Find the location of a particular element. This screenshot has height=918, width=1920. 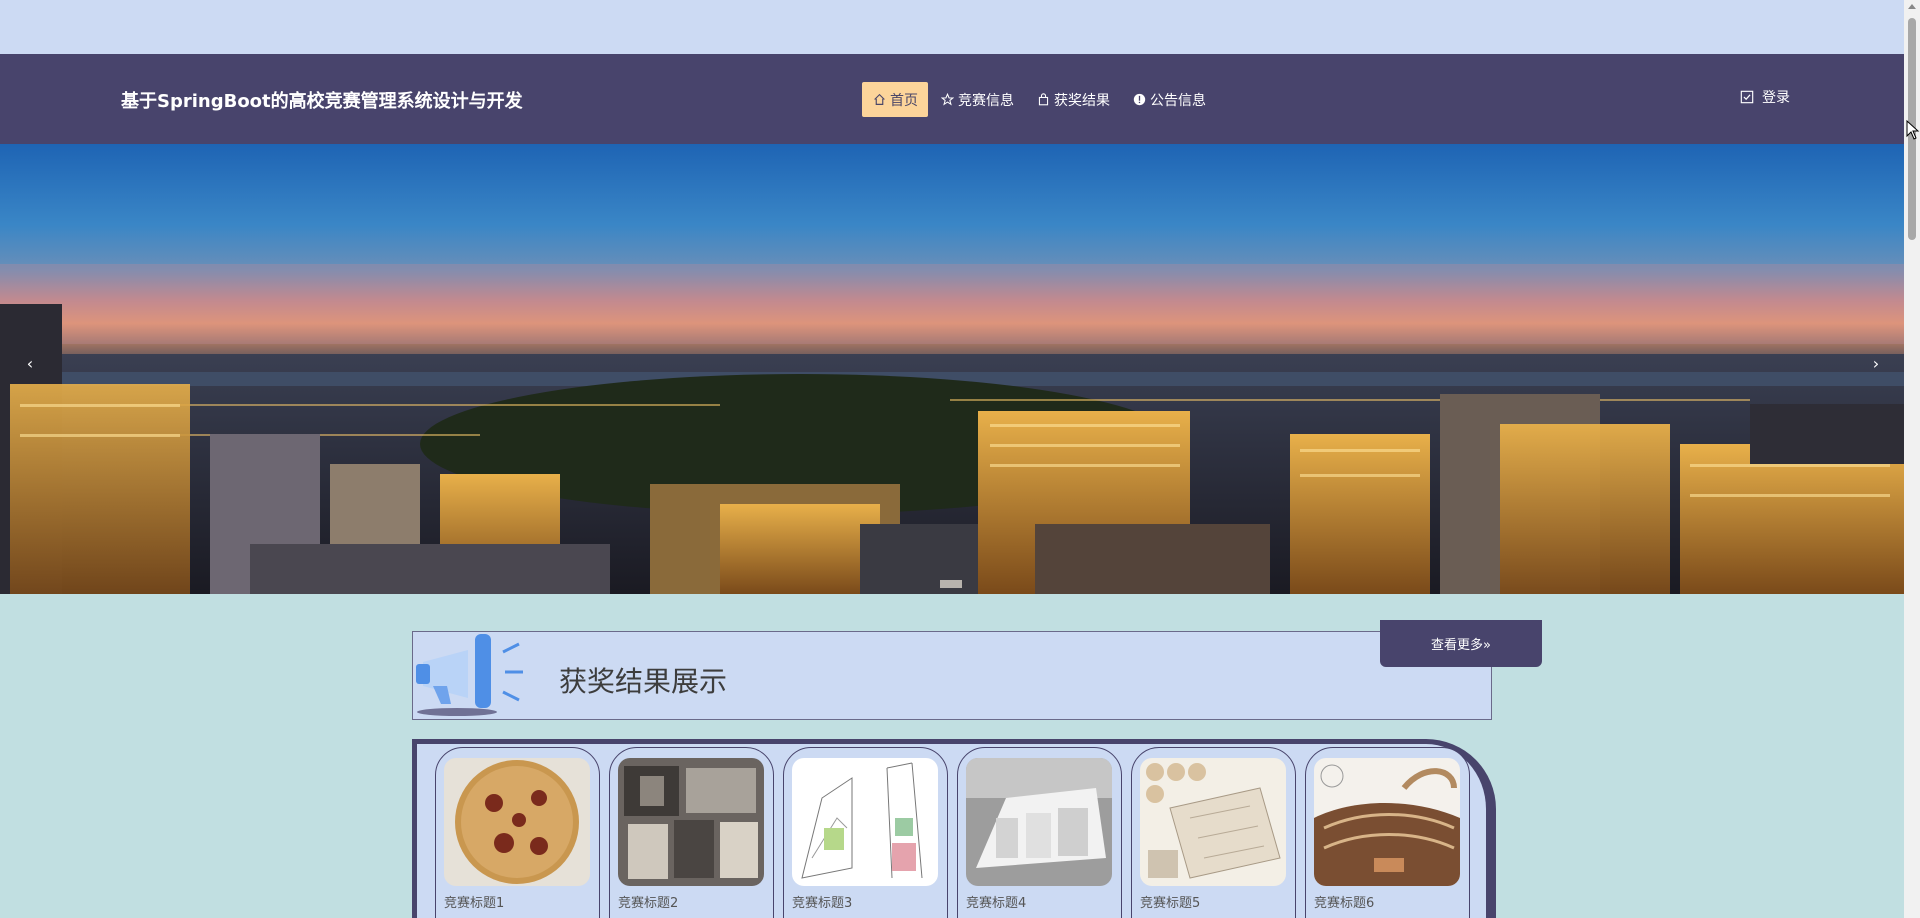

megaphone-icon is located at coordinates (469, 675).